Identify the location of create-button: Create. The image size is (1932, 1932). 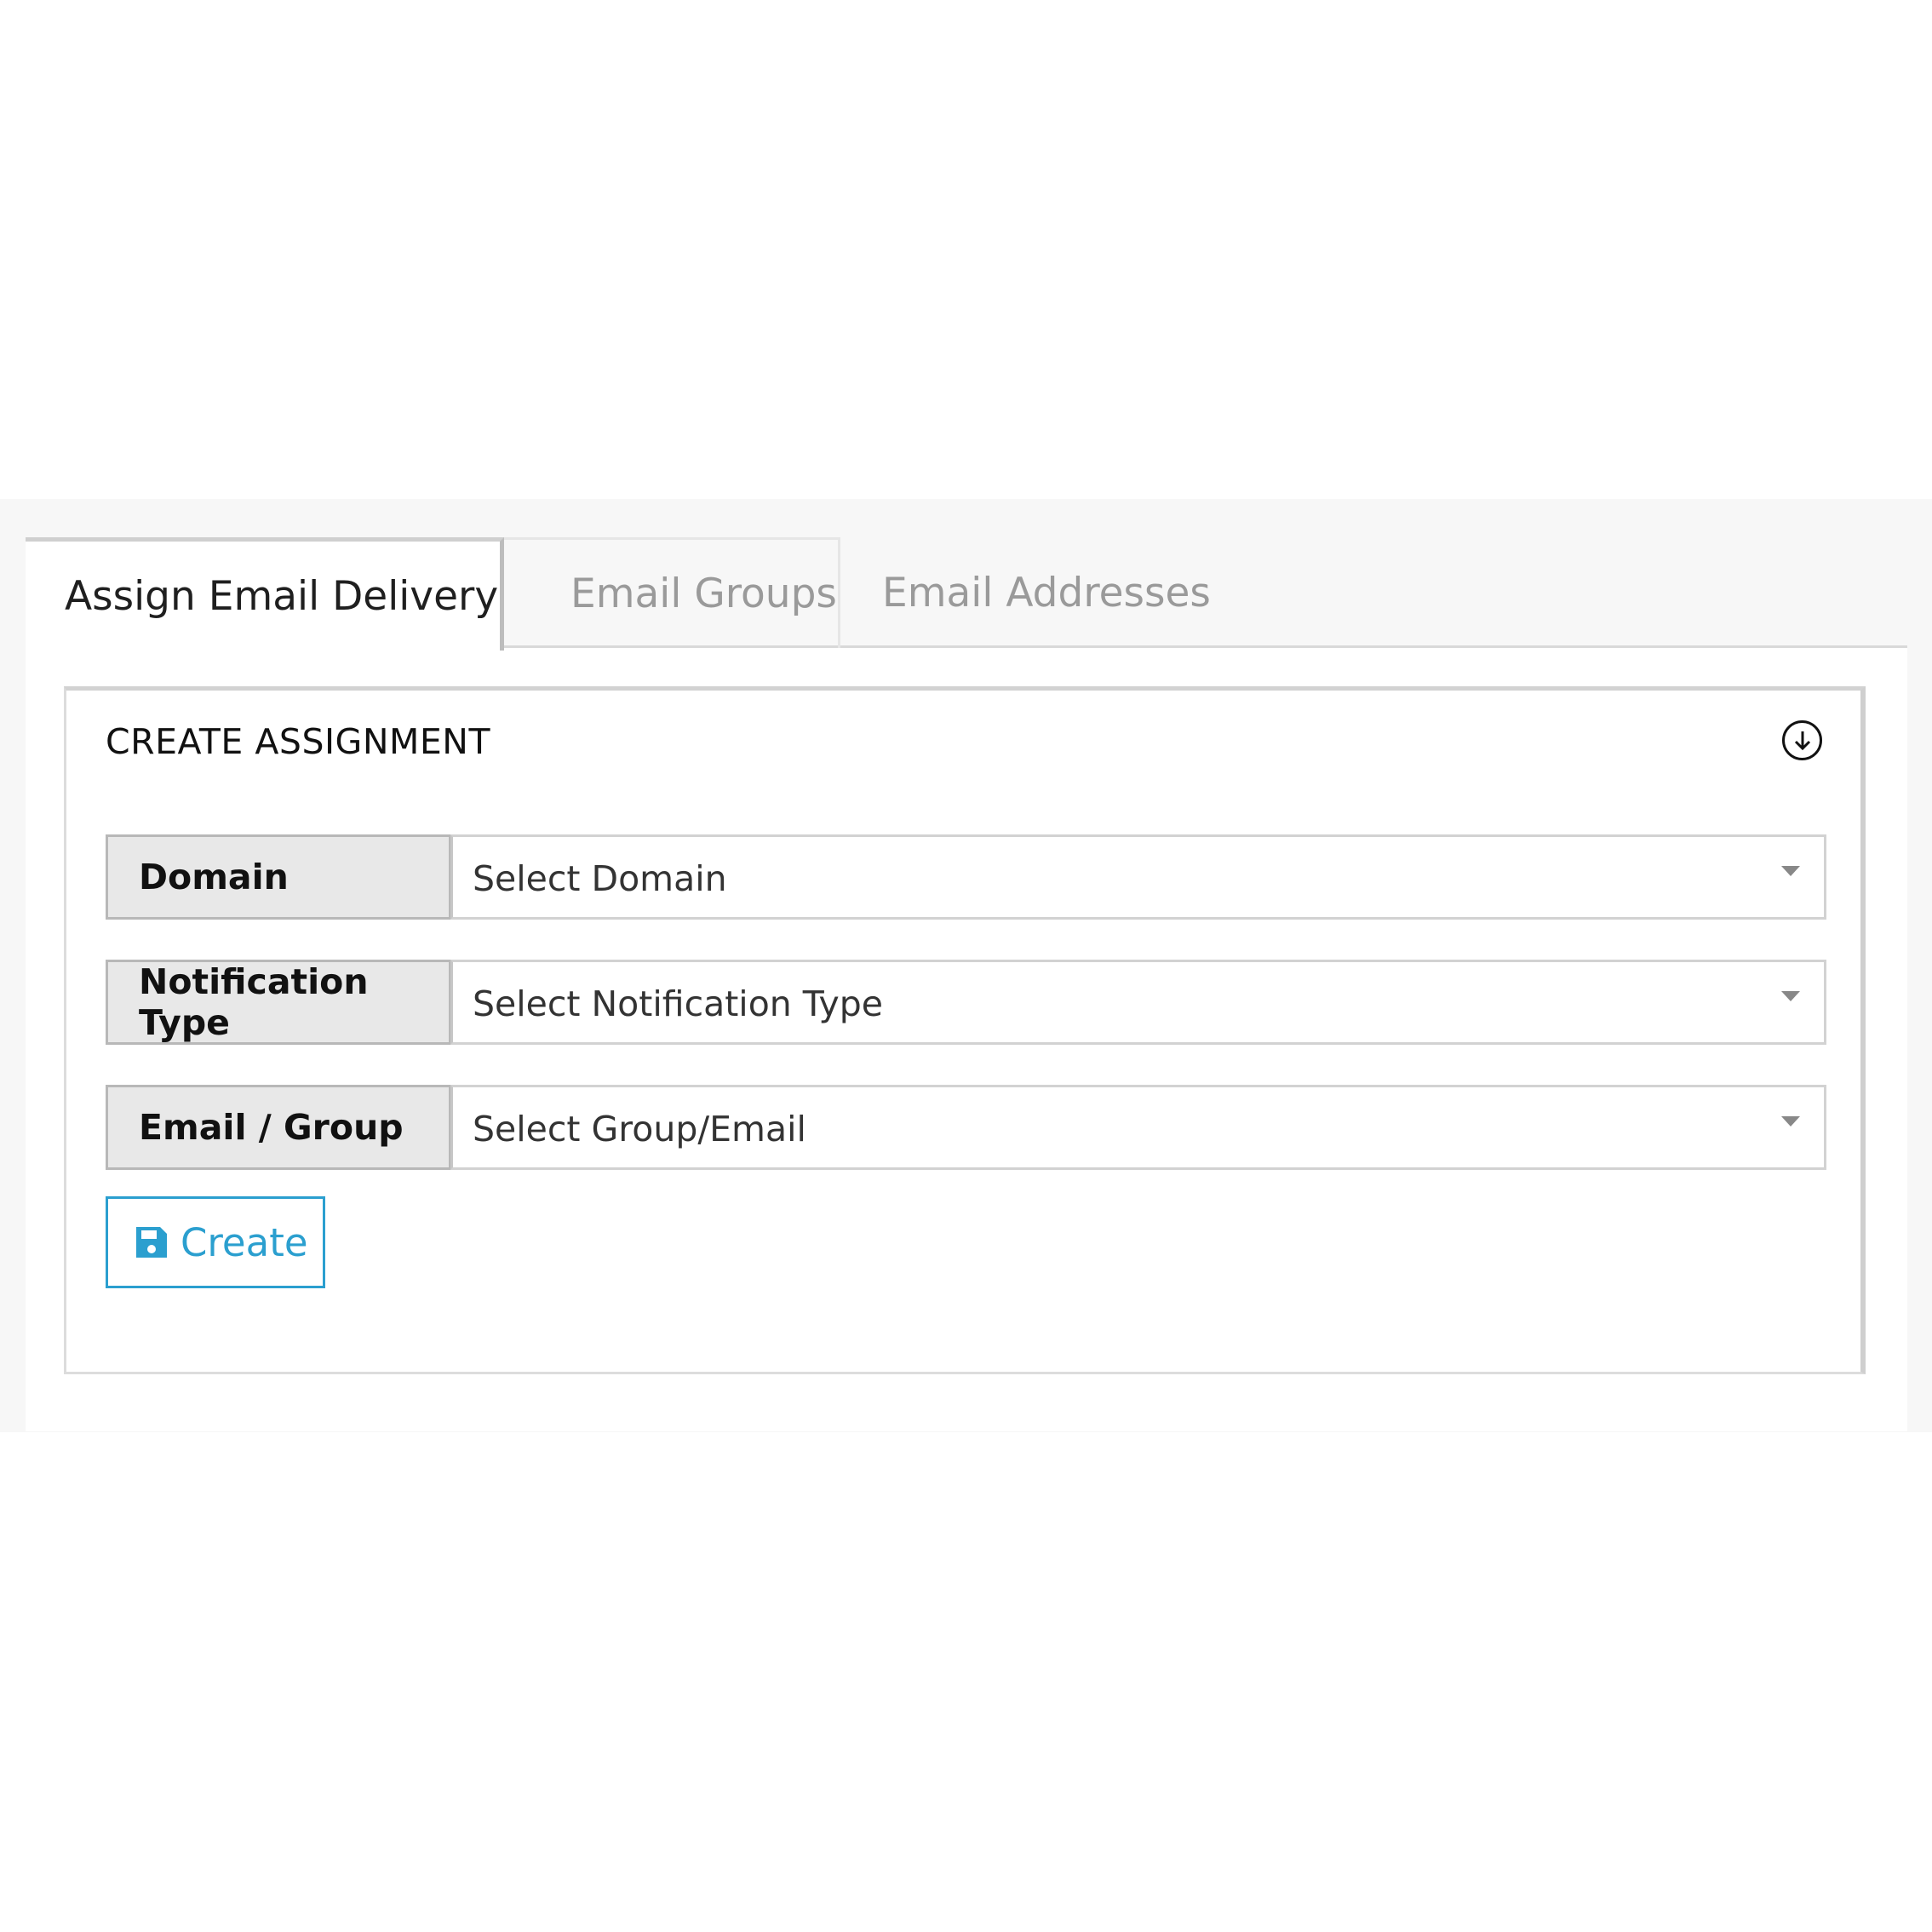
(215, 1242).